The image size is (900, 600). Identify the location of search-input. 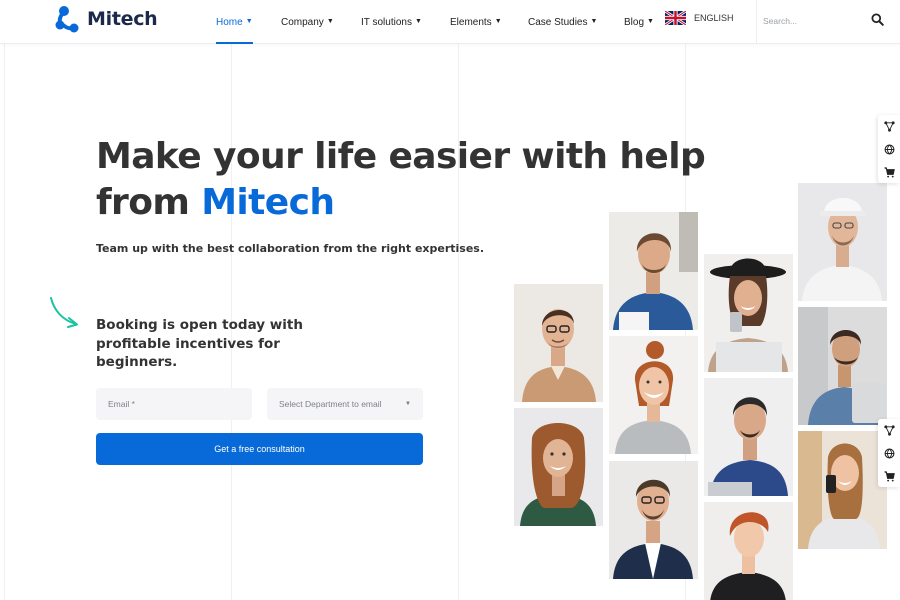
(813, 21).